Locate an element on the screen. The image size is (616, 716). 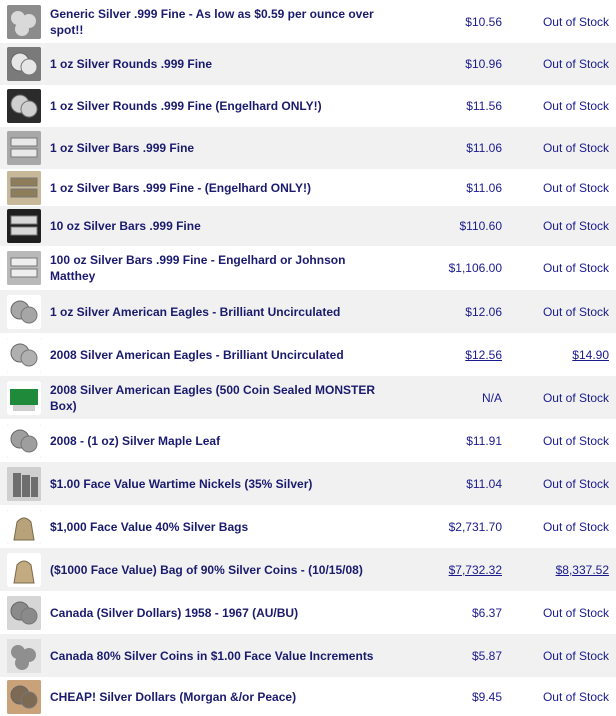
product-price: $10.96 is located at coordinates (483, 64).